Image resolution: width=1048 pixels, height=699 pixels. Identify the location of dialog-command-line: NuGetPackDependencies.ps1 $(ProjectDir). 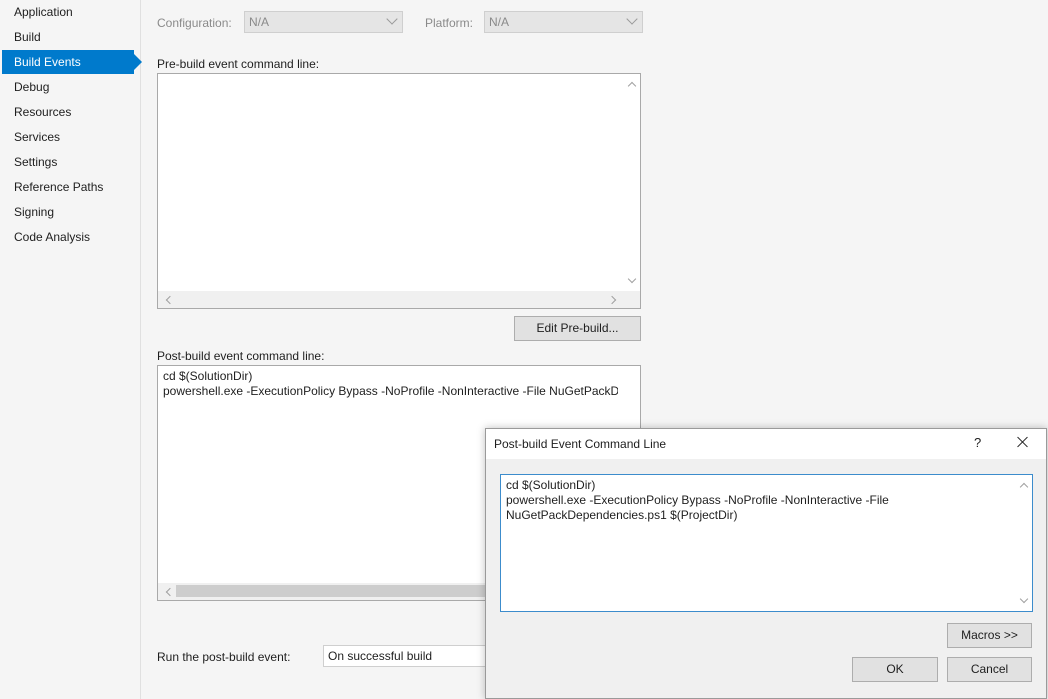
(622, 515).